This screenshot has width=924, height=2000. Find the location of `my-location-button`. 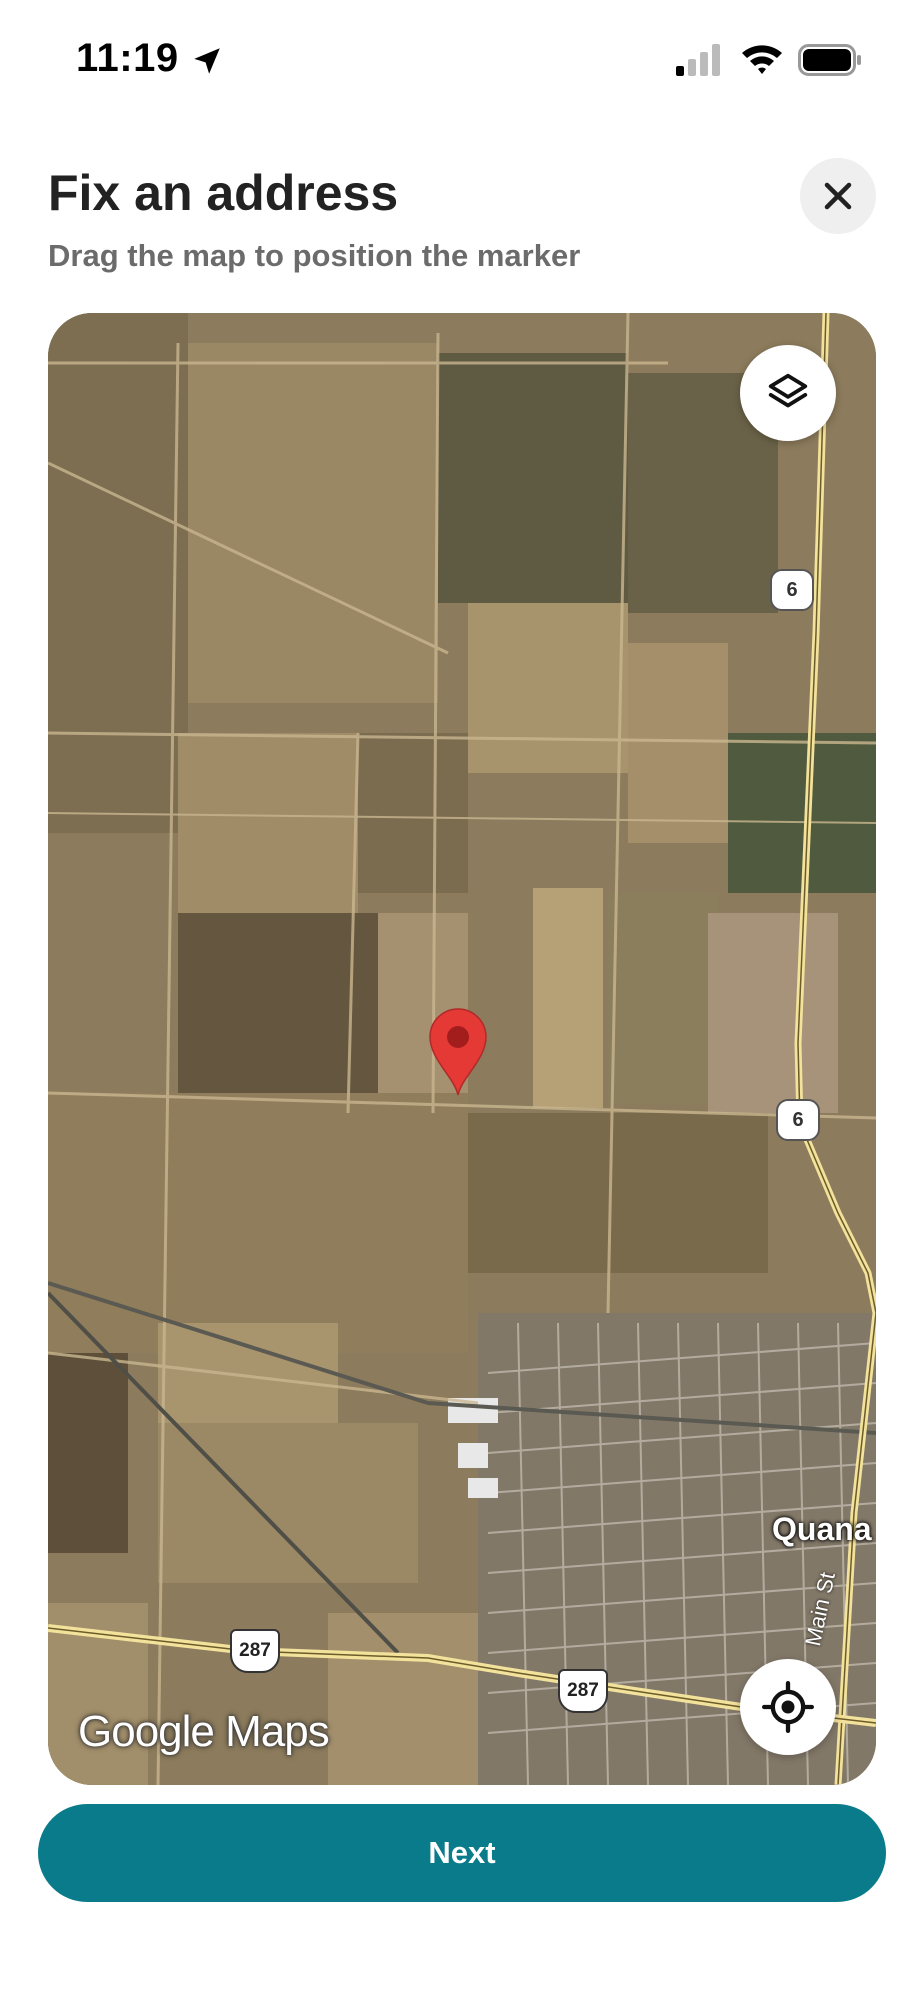

my-location-button is located at coordinates (788, 1707).